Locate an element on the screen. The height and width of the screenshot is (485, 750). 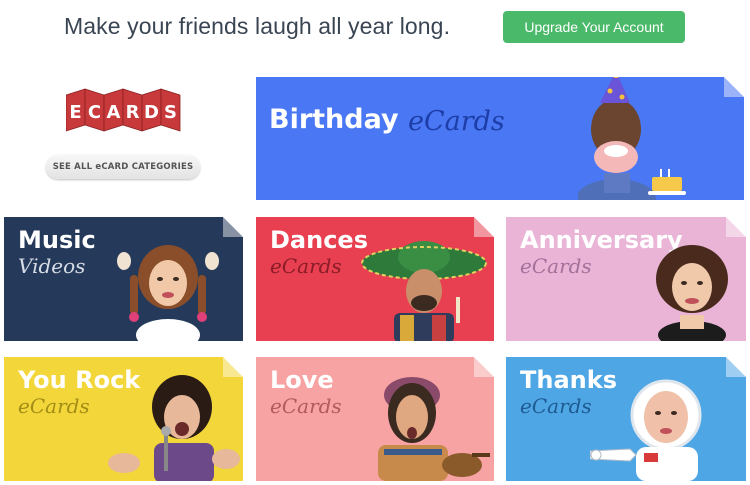
see-all-categories-button: SEE ALL eCARD CATEGORIES is located at coordinates (123, 167).